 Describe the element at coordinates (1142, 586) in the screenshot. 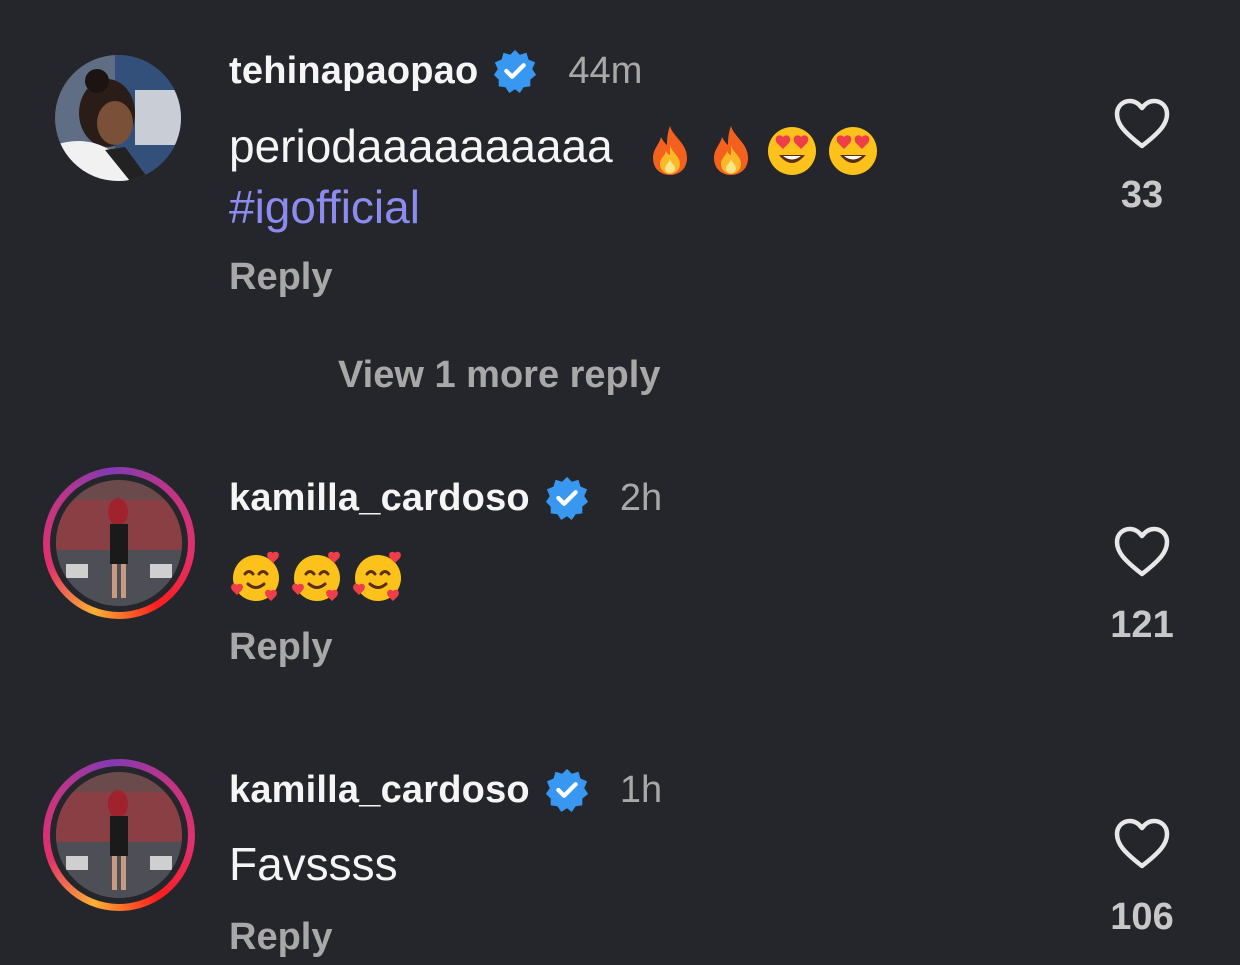

I see `like-control: 121` at that location.